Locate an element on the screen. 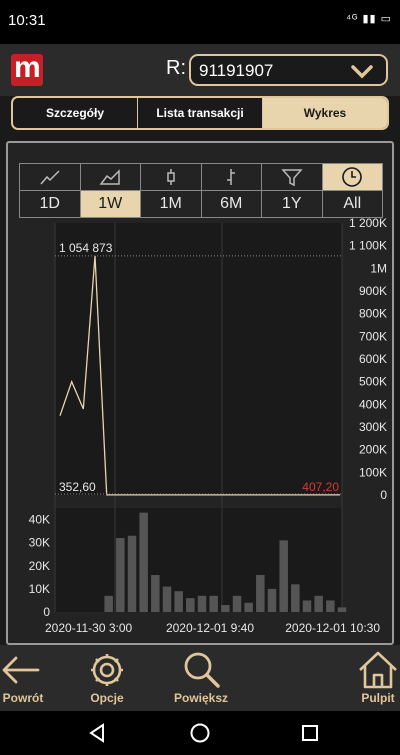  price-y-tick: 400K is located at coordinates (373, 404).